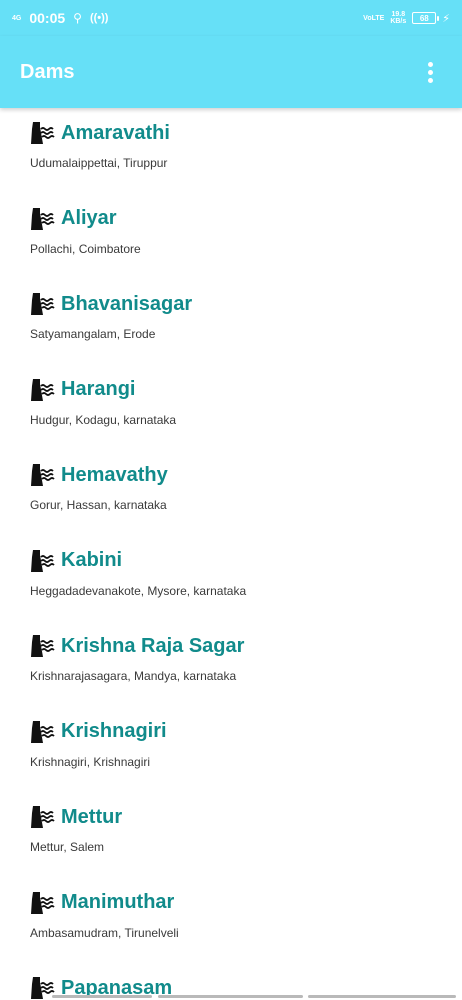  Describe the element at coordinates (103, 419) in the screenshot. I see `dam-location: Hudgur, Kodagu, karnataka` at that location.